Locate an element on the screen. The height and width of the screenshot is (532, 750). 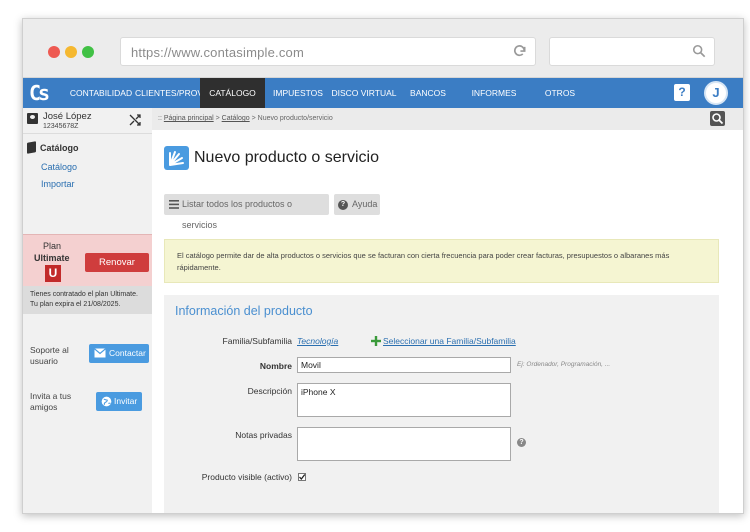
invite-label-line1: Invita a tus is located at coordinates (51, 396).